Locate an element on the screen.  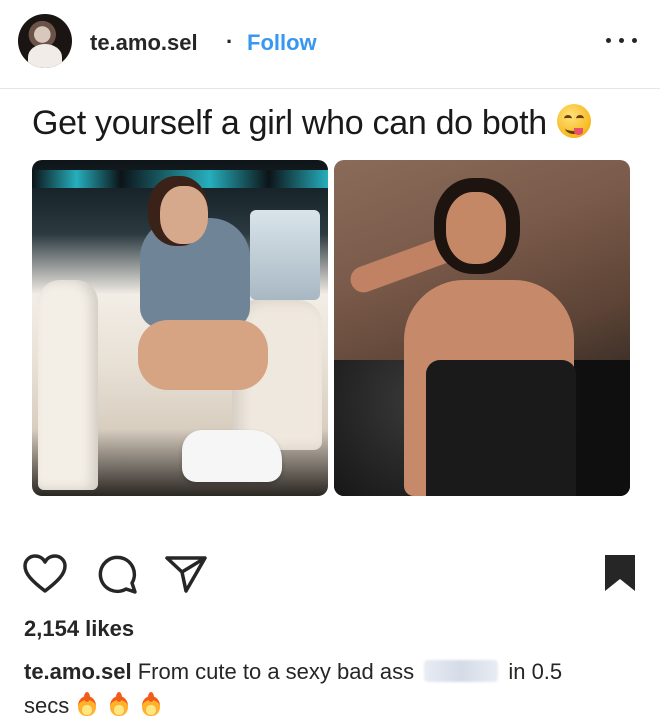
bookmark-icon is located at coordinates (620, 573).